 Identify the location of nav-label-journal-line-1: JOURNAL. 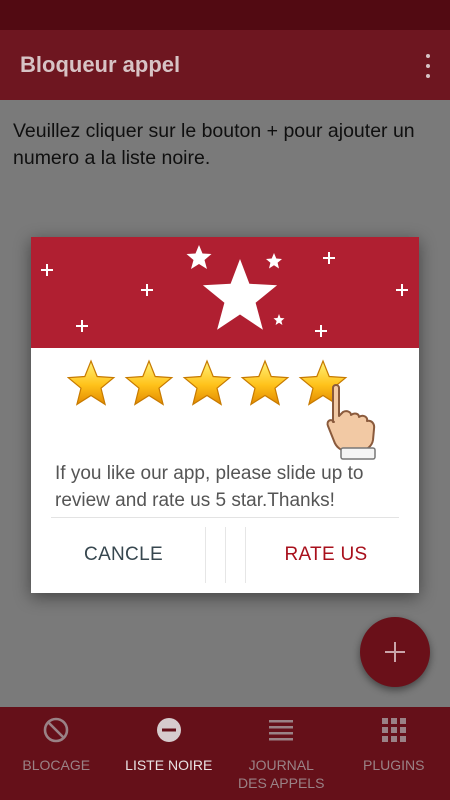
(281, 765).